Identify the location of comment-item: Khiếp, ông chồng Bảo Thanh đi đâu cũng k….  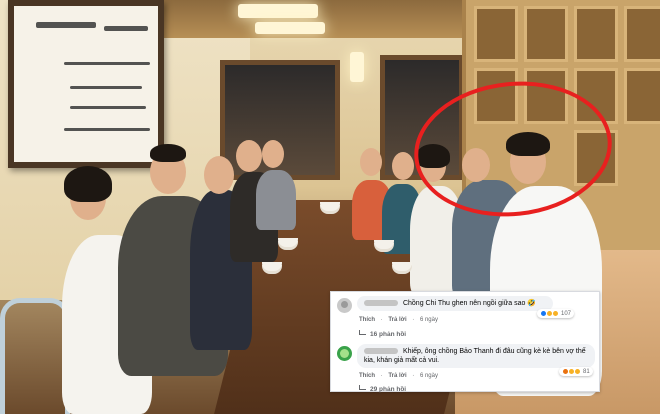
(466, 368).